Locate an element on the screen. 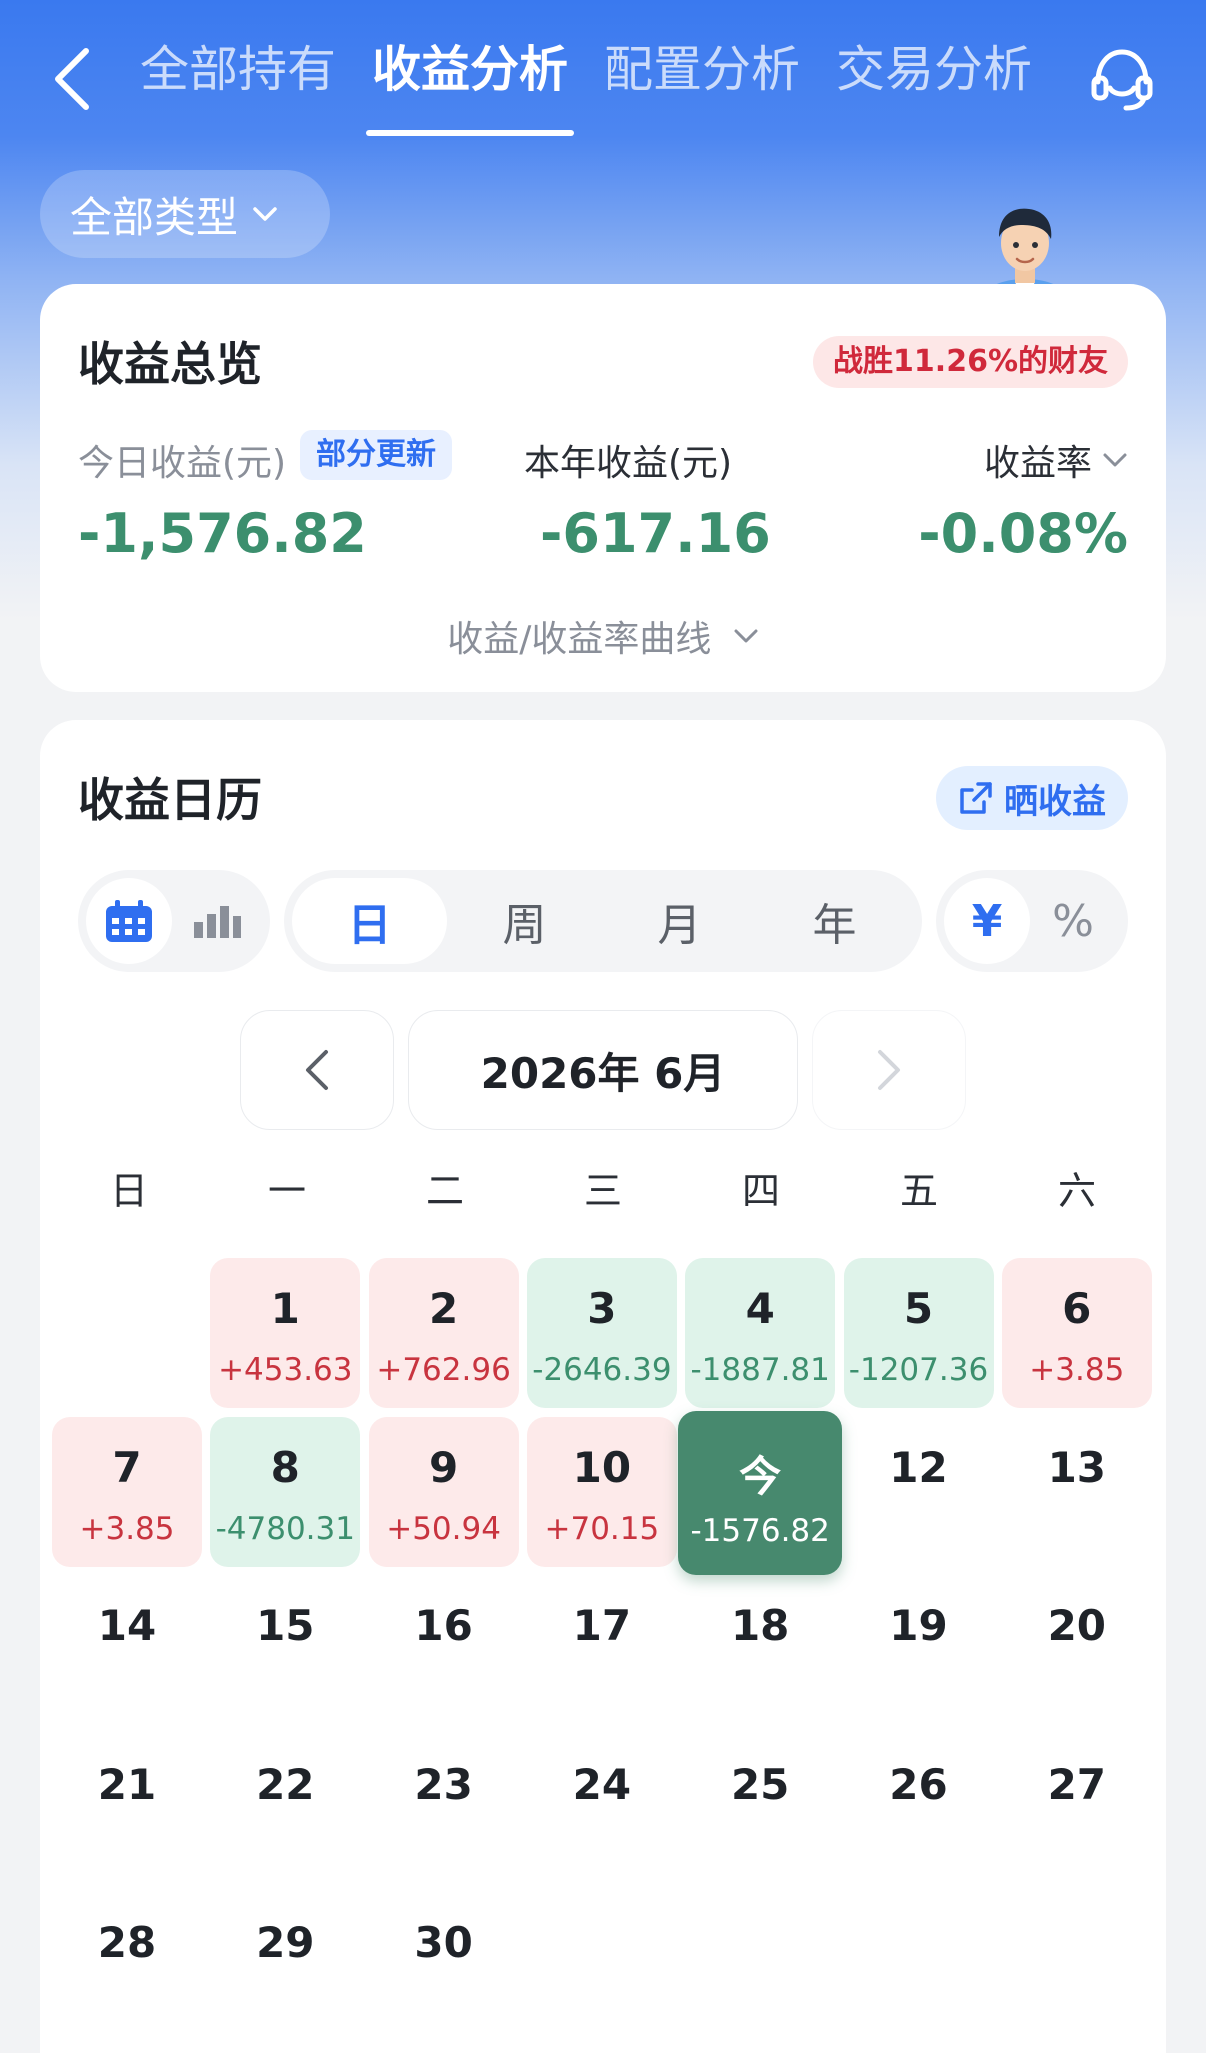  customer-service-icon is located at coordinates (1122, 80).